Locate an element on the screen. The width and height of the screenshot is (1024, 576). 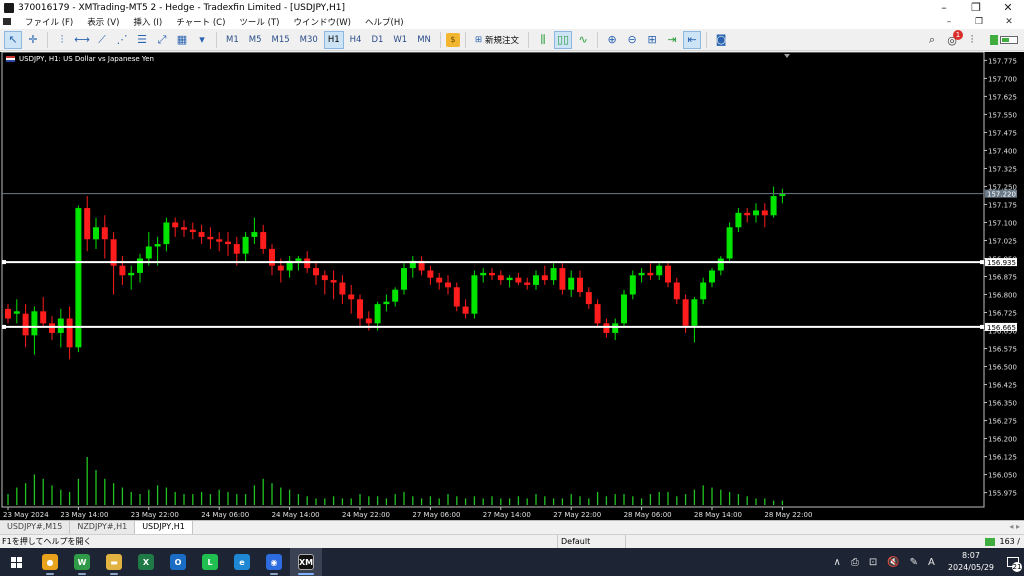
candlestick-chart-icon: ▯▯ is located at coordinates (563, 39).